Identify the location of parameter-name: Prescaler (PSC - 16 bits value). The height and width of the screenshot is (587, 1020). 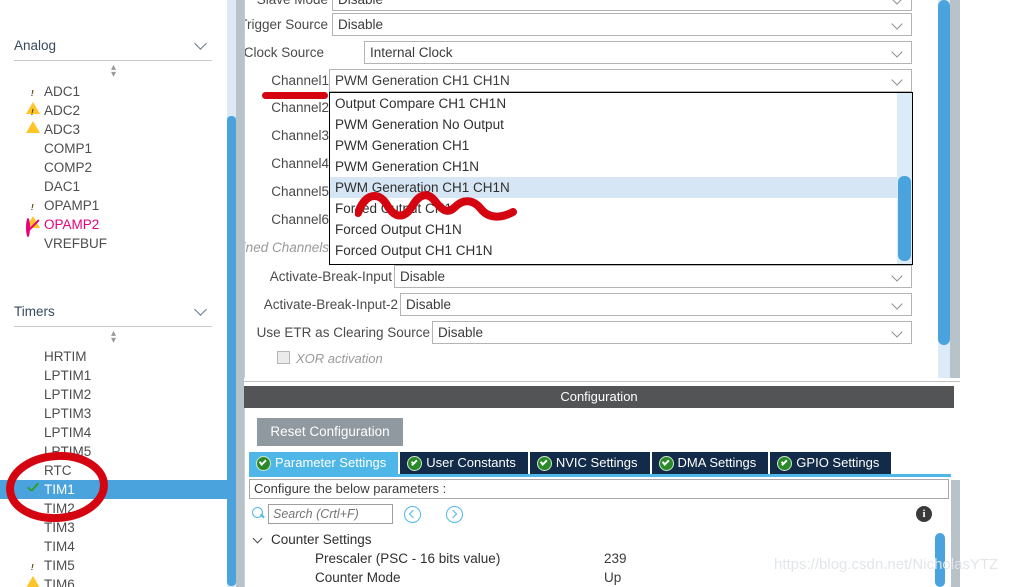
(408, 558).